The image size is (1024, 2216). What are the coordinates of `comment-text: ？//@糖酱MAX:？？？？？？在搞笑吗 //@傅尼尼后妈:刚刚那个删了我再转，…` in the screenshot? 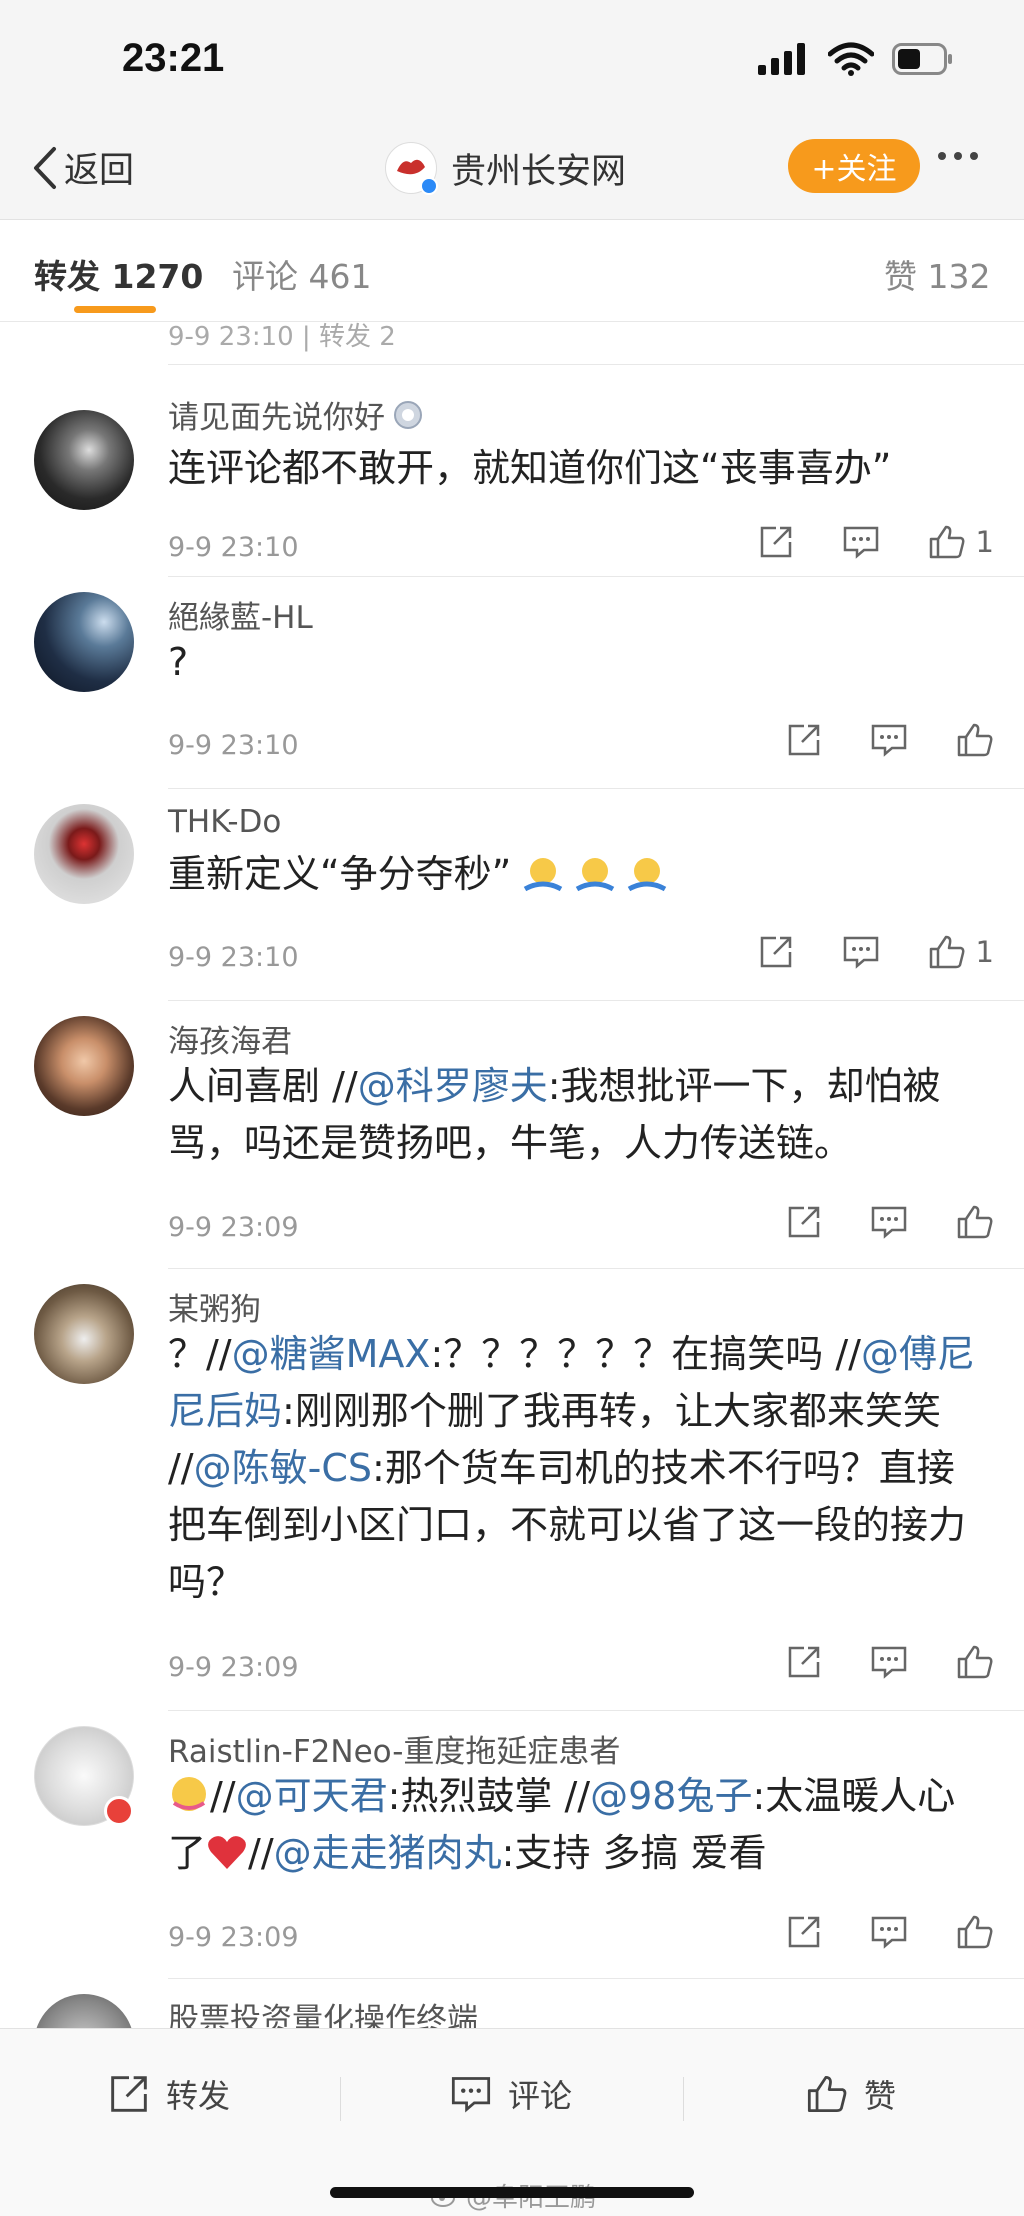 It's located at (571, 1468).